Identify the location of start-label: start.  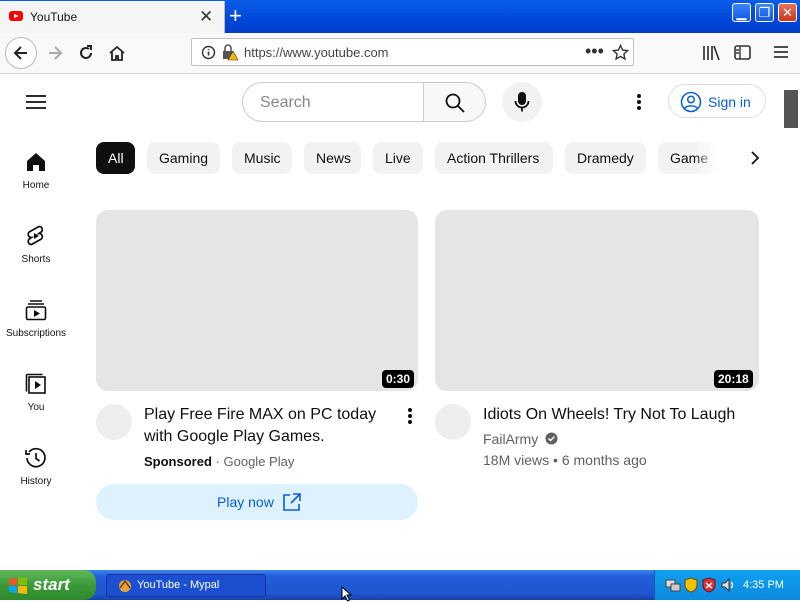
(51, 584).